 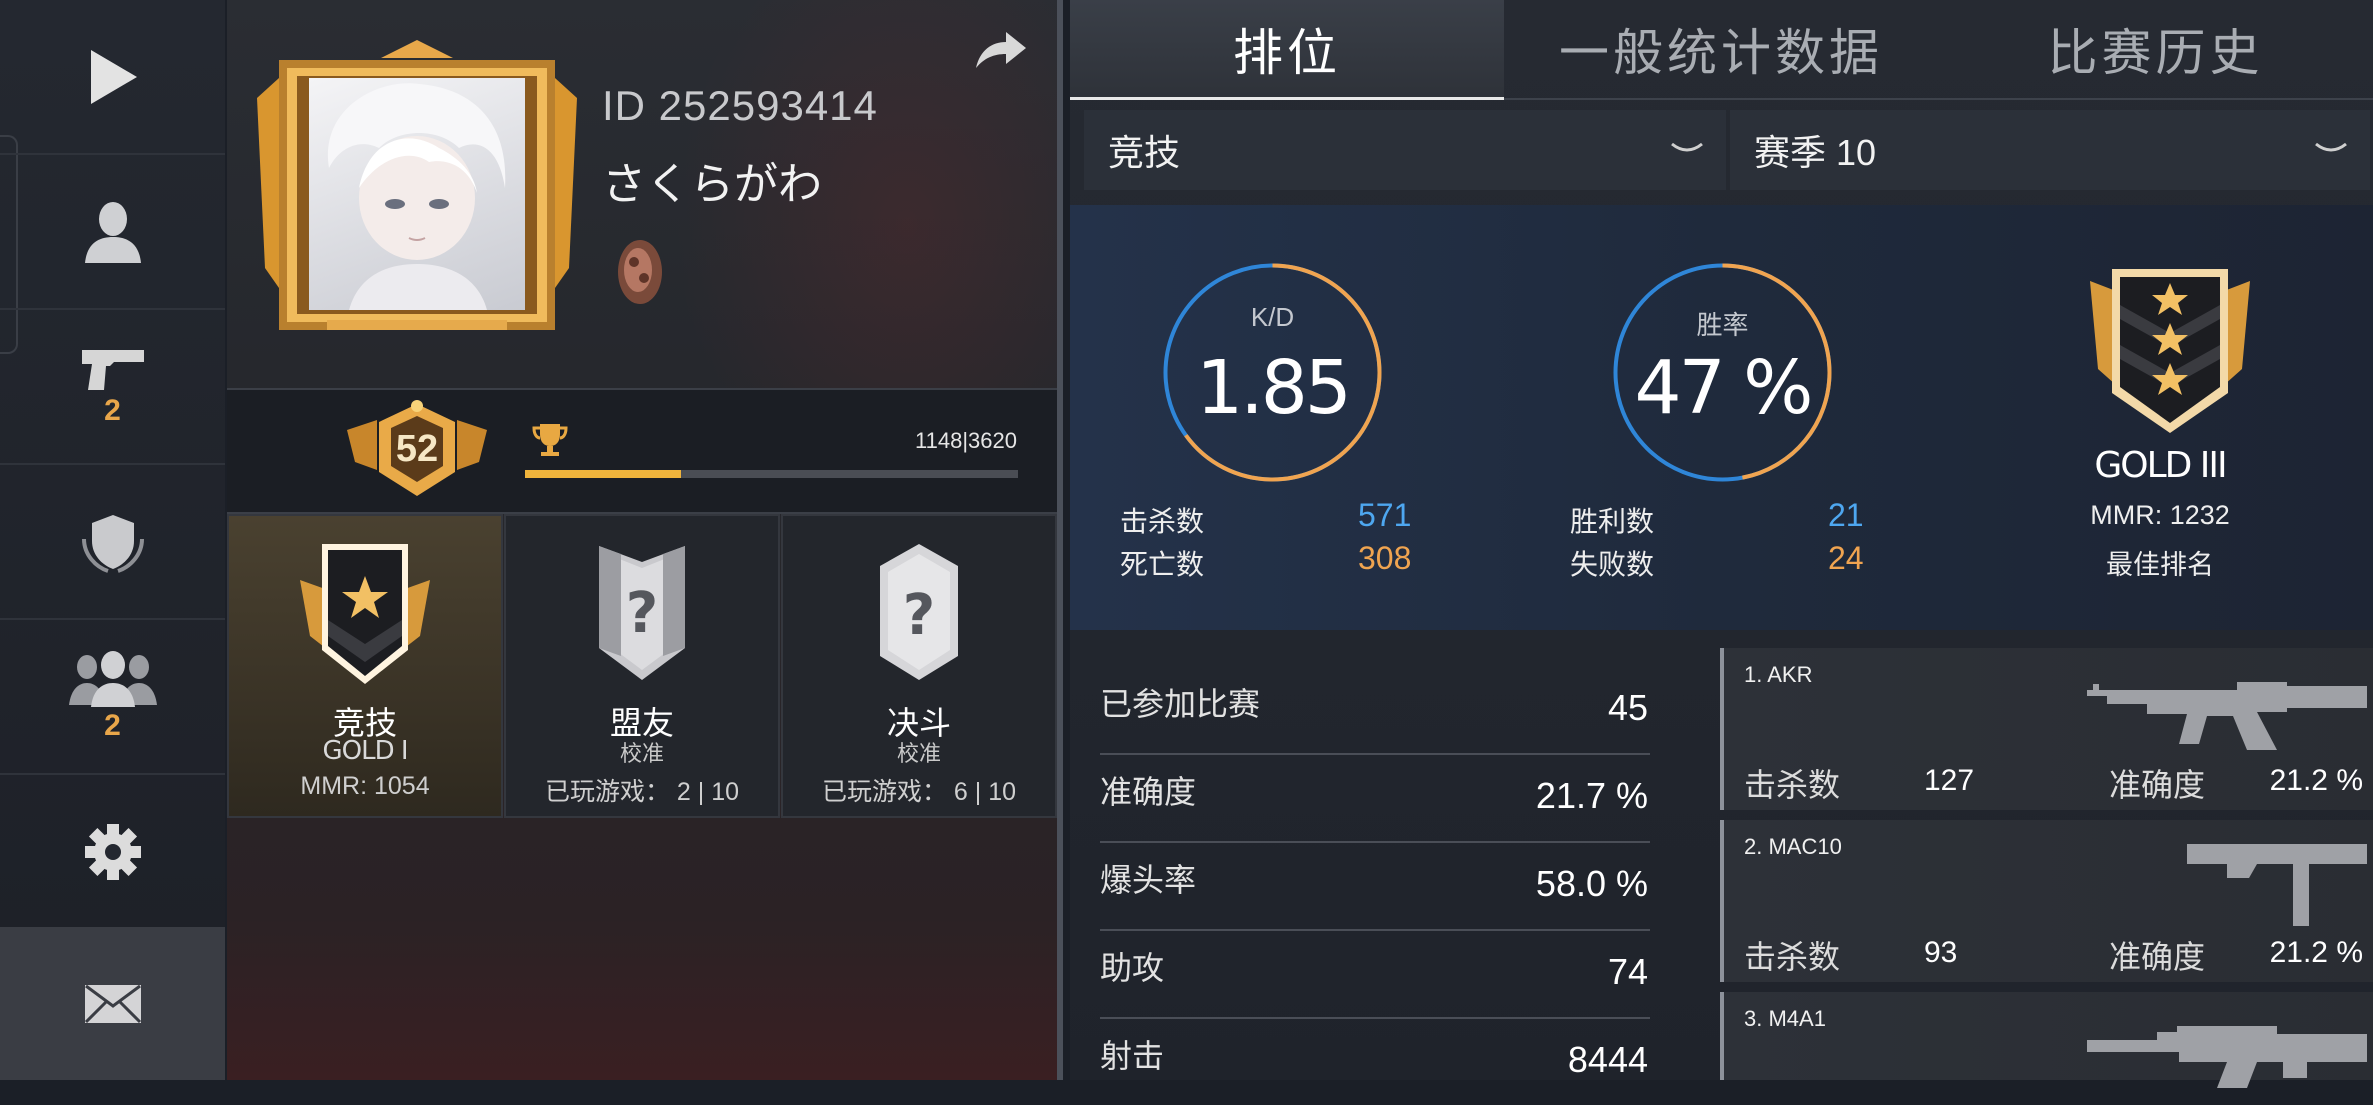 I want to click on gear-icon, so click(x=112, y=851).